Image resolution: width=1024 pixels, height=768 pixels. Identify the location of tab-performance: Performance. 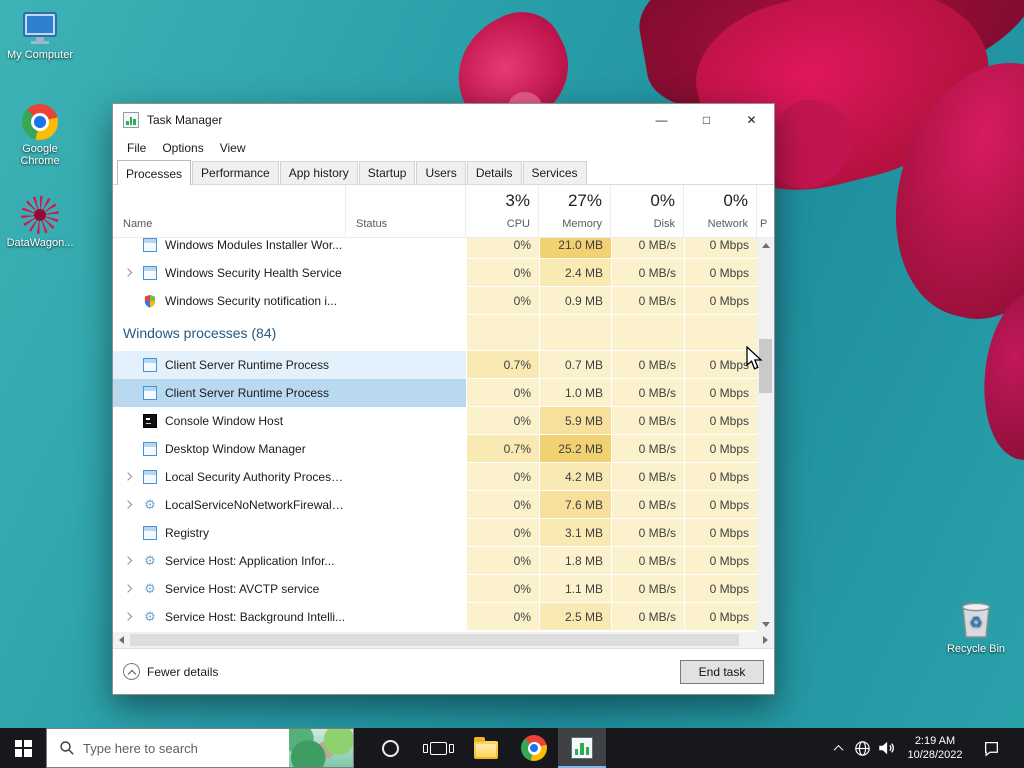
(235, 172).